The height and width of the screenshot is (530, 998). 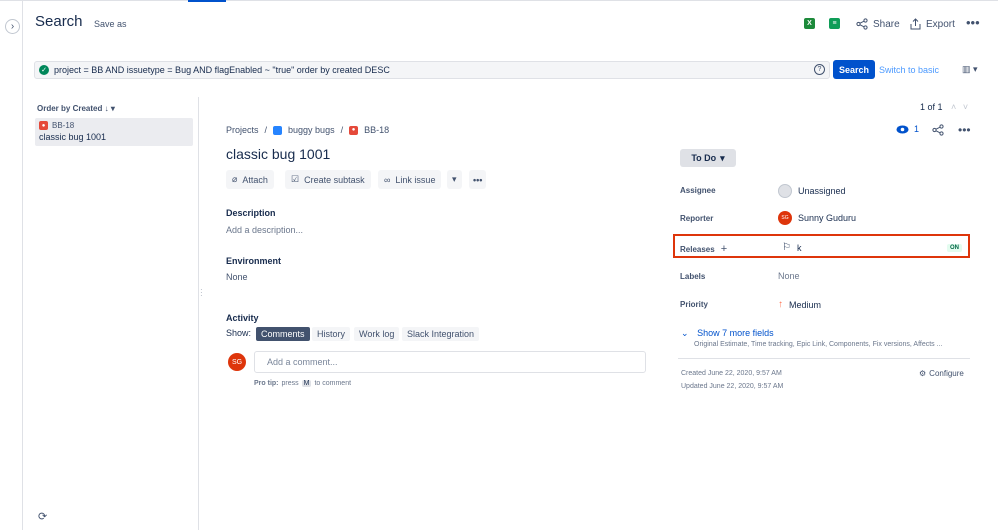 What do you see at coordinates (415, 179) in the screenshot?
I see `link-issue-label: Link issue` at bounding box center [415, 179].